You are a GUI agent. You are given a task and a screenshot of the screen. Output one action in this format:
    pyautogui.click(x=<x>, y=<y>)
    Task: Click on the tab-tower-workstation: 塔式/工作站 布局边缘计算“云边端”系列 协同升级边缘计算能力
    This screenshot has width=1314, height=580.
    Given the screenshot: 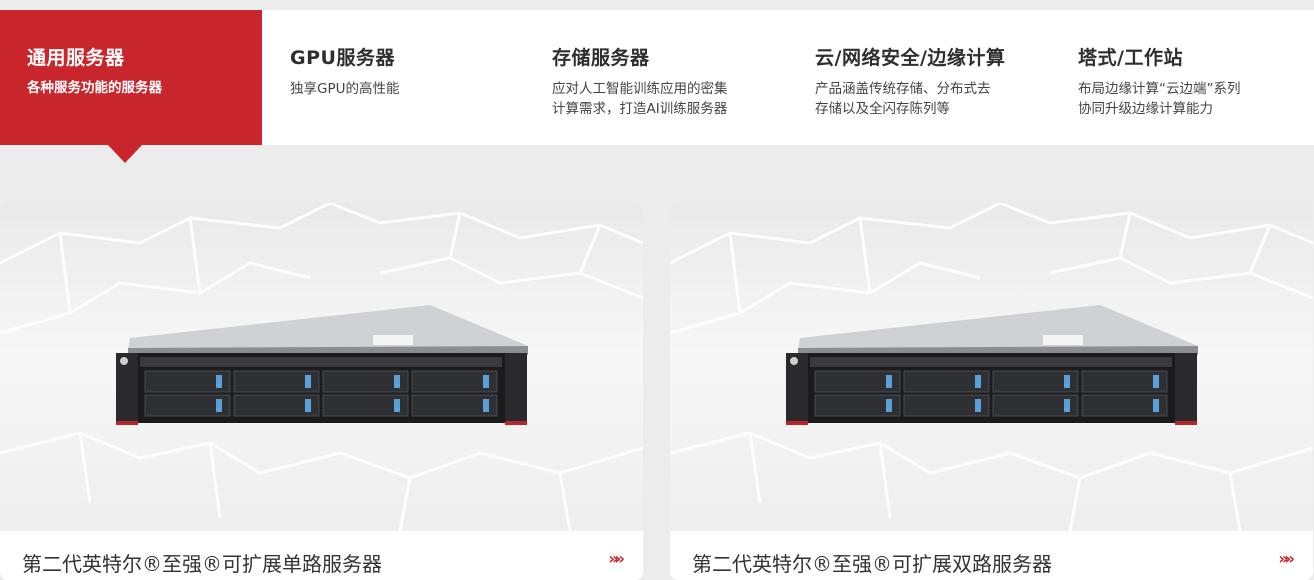 What is the action you would take?
    pyautogui.click(x=1182, y=77)
    